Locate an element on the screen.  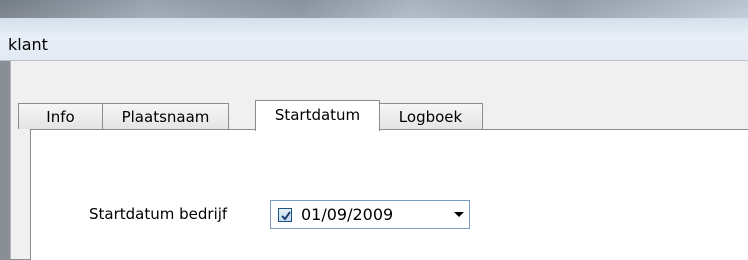
tab-startdatum: Startdatum is located at coordinates (317, 115).